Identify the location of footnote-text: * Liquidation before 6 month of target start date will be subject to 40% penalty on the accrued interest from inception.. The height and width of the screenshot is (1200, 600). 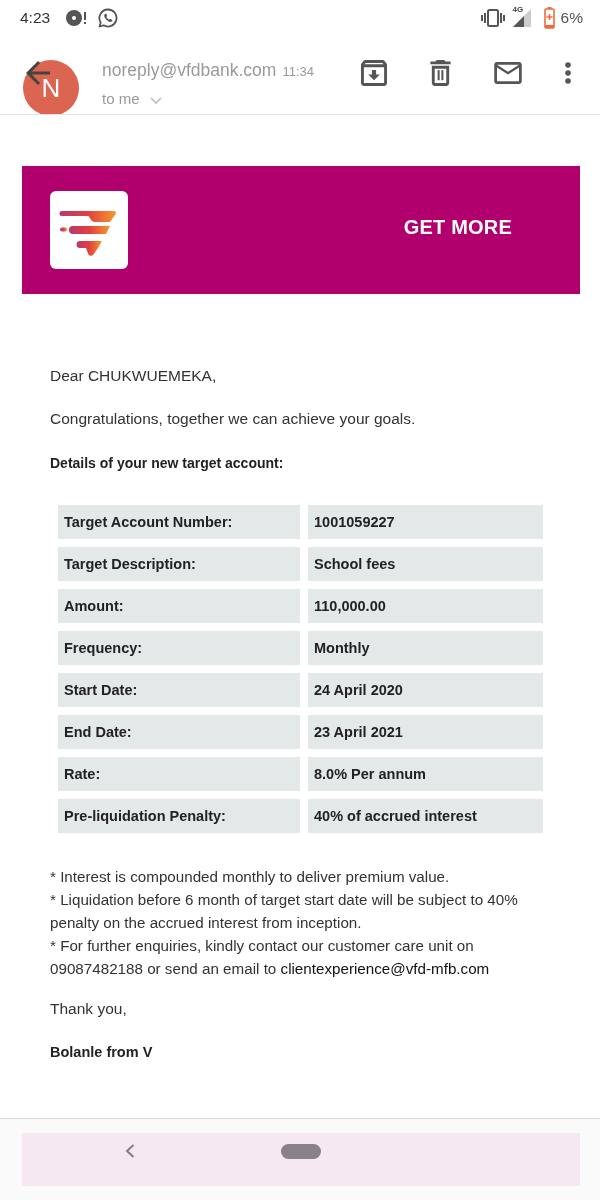
(284, 911).